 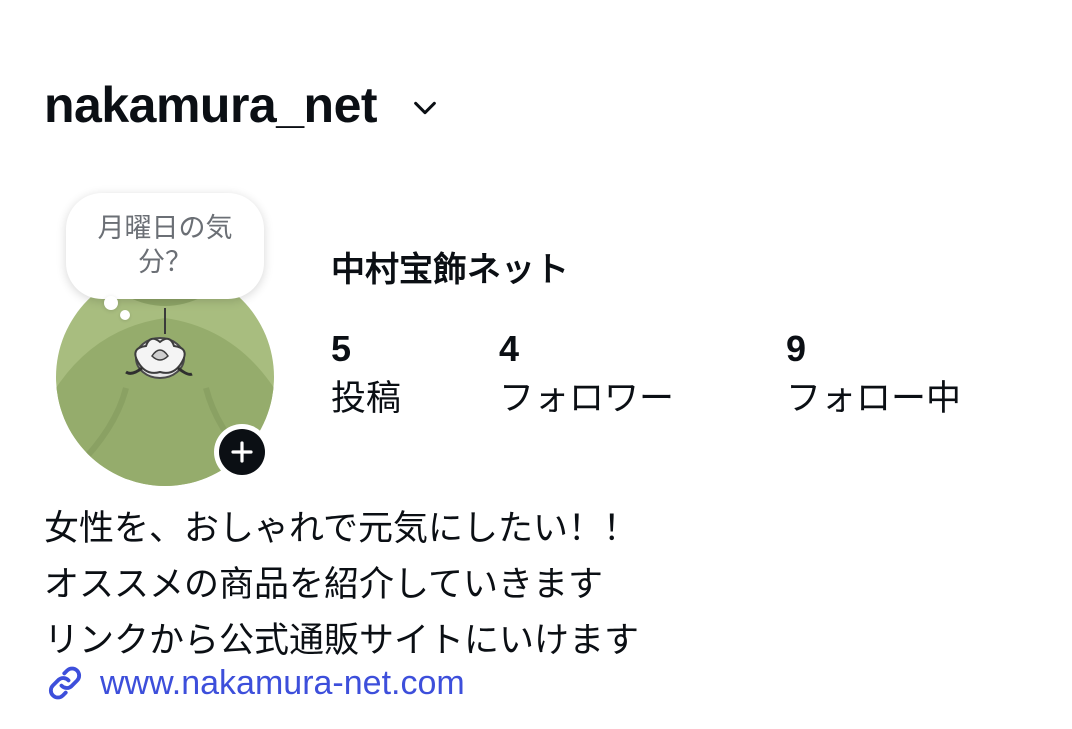 What do you see at coordinates (873, 375) in the screenshot?
I see `following-stat: 9 フォロー中` at bounding box center [873, 375].